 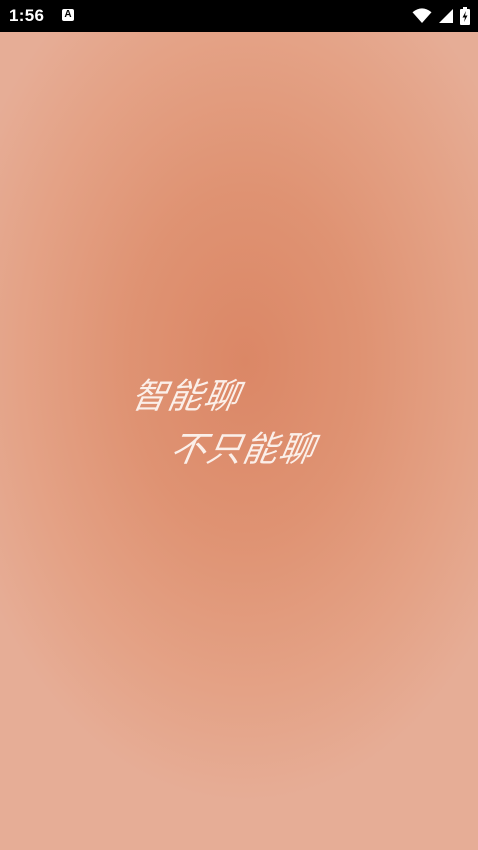 I want to click on status-bar: 1:56 A, so click(x=239, y=16).